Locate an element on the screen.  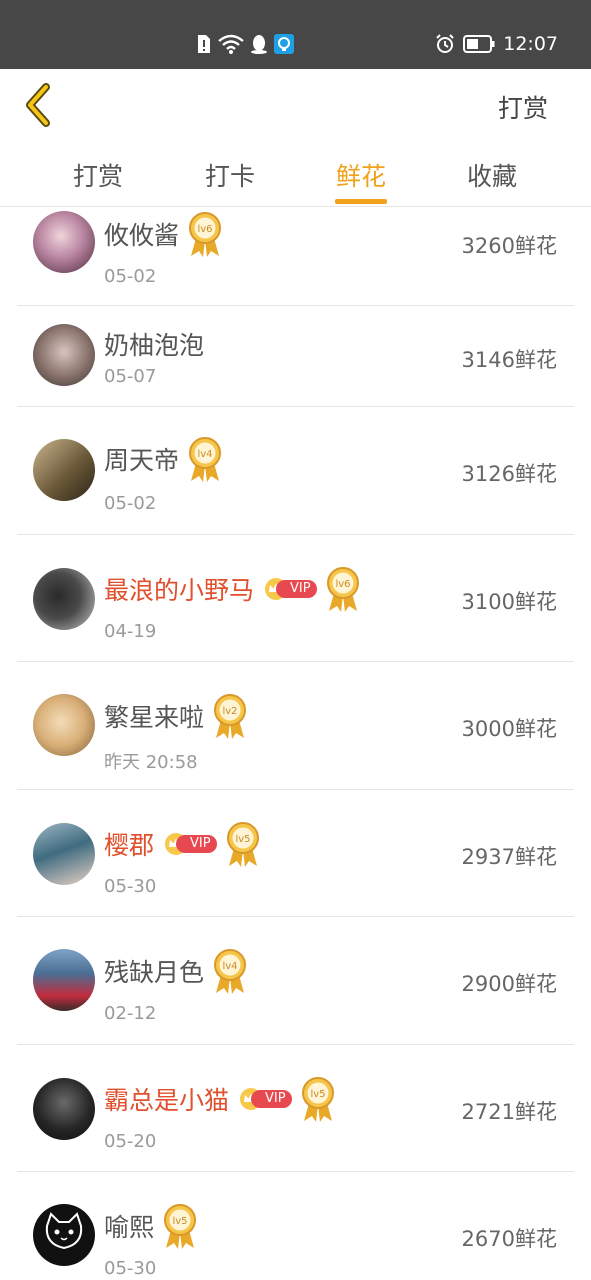
flower-amount: 3260鲜花 is located at coordinates (509, 246).